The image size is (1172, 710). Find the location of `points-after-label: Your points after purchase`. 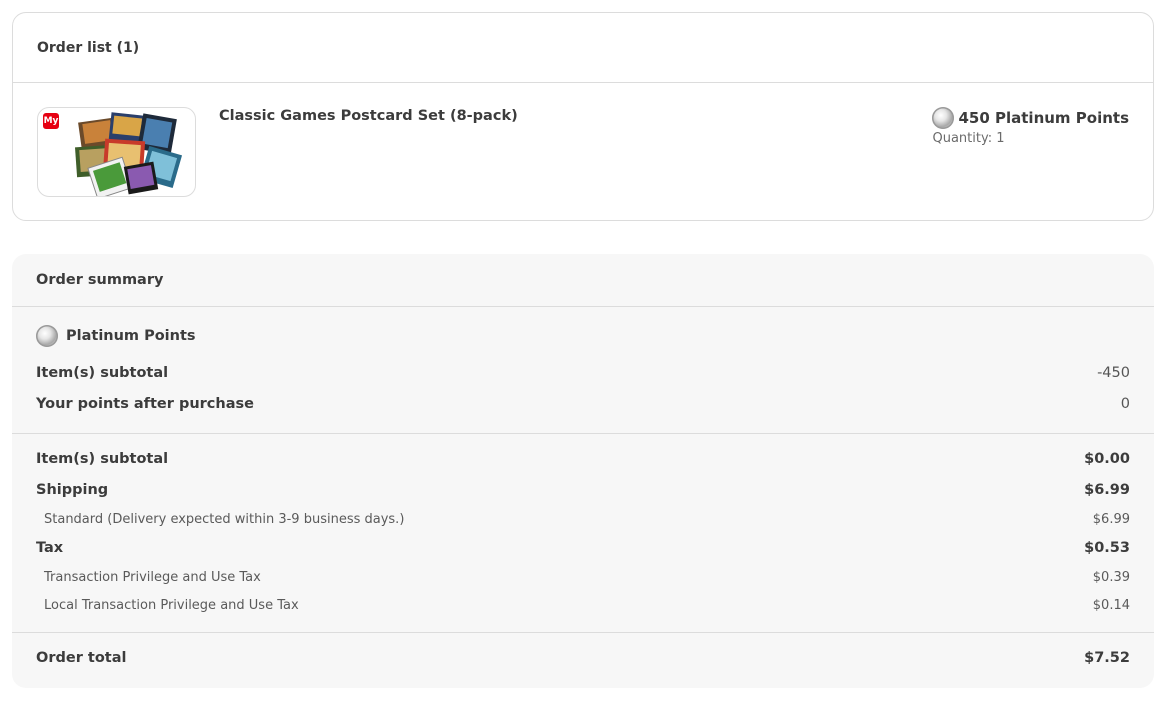

points-after-label: Your points after purchase is located at coordinates (145, 404).